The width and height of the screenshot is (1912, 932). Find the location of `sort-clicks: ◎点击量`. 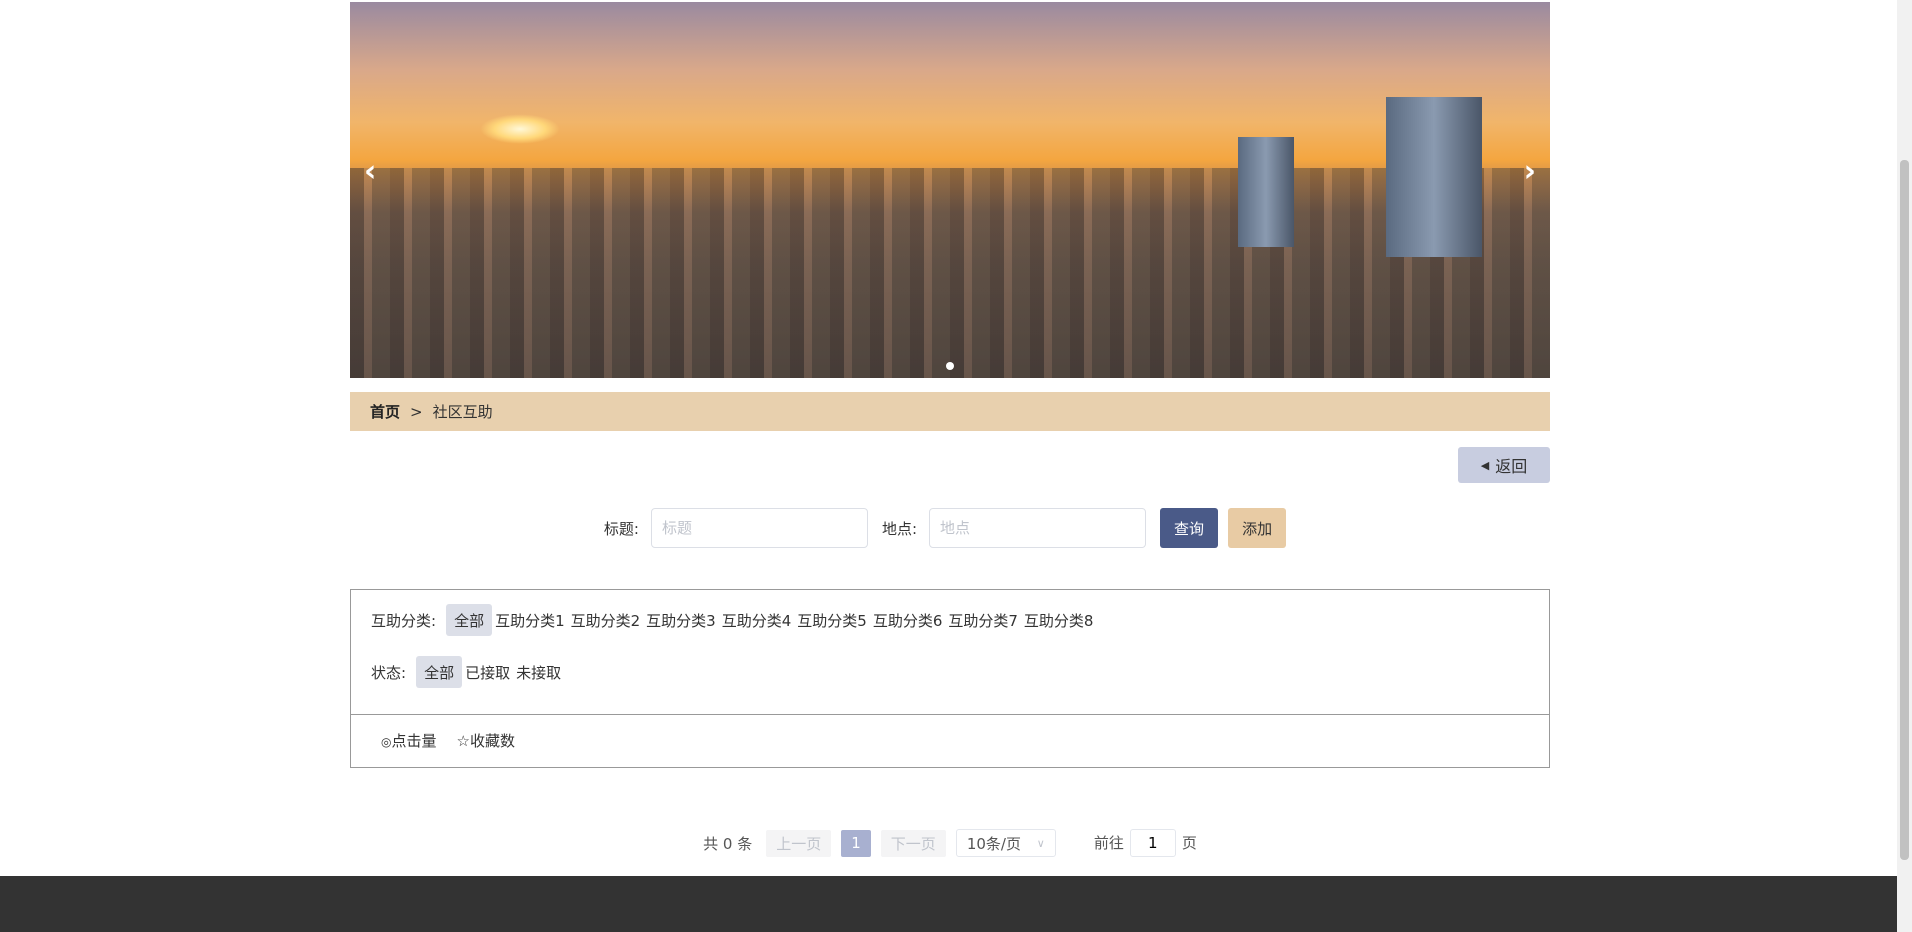

sort-clicks: ◎点击量 is located at coordinates (409, 740).